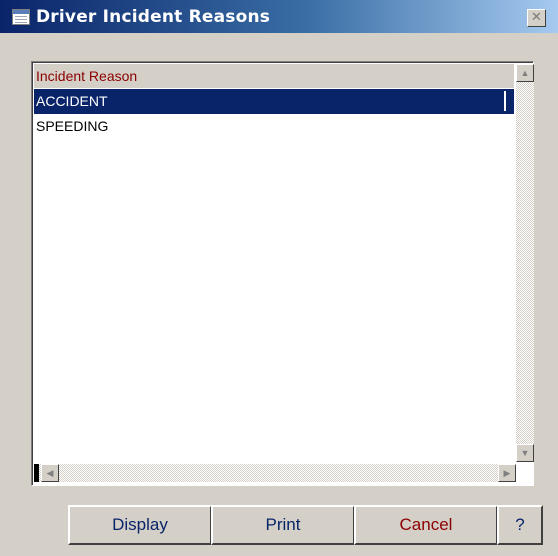 Image resolution: width=558 pixels, height=556 pixels. What do you see at coordinates (525, 473) in the screenshot?
I see `scrollbar-corner` at bounding box center [525, 473].